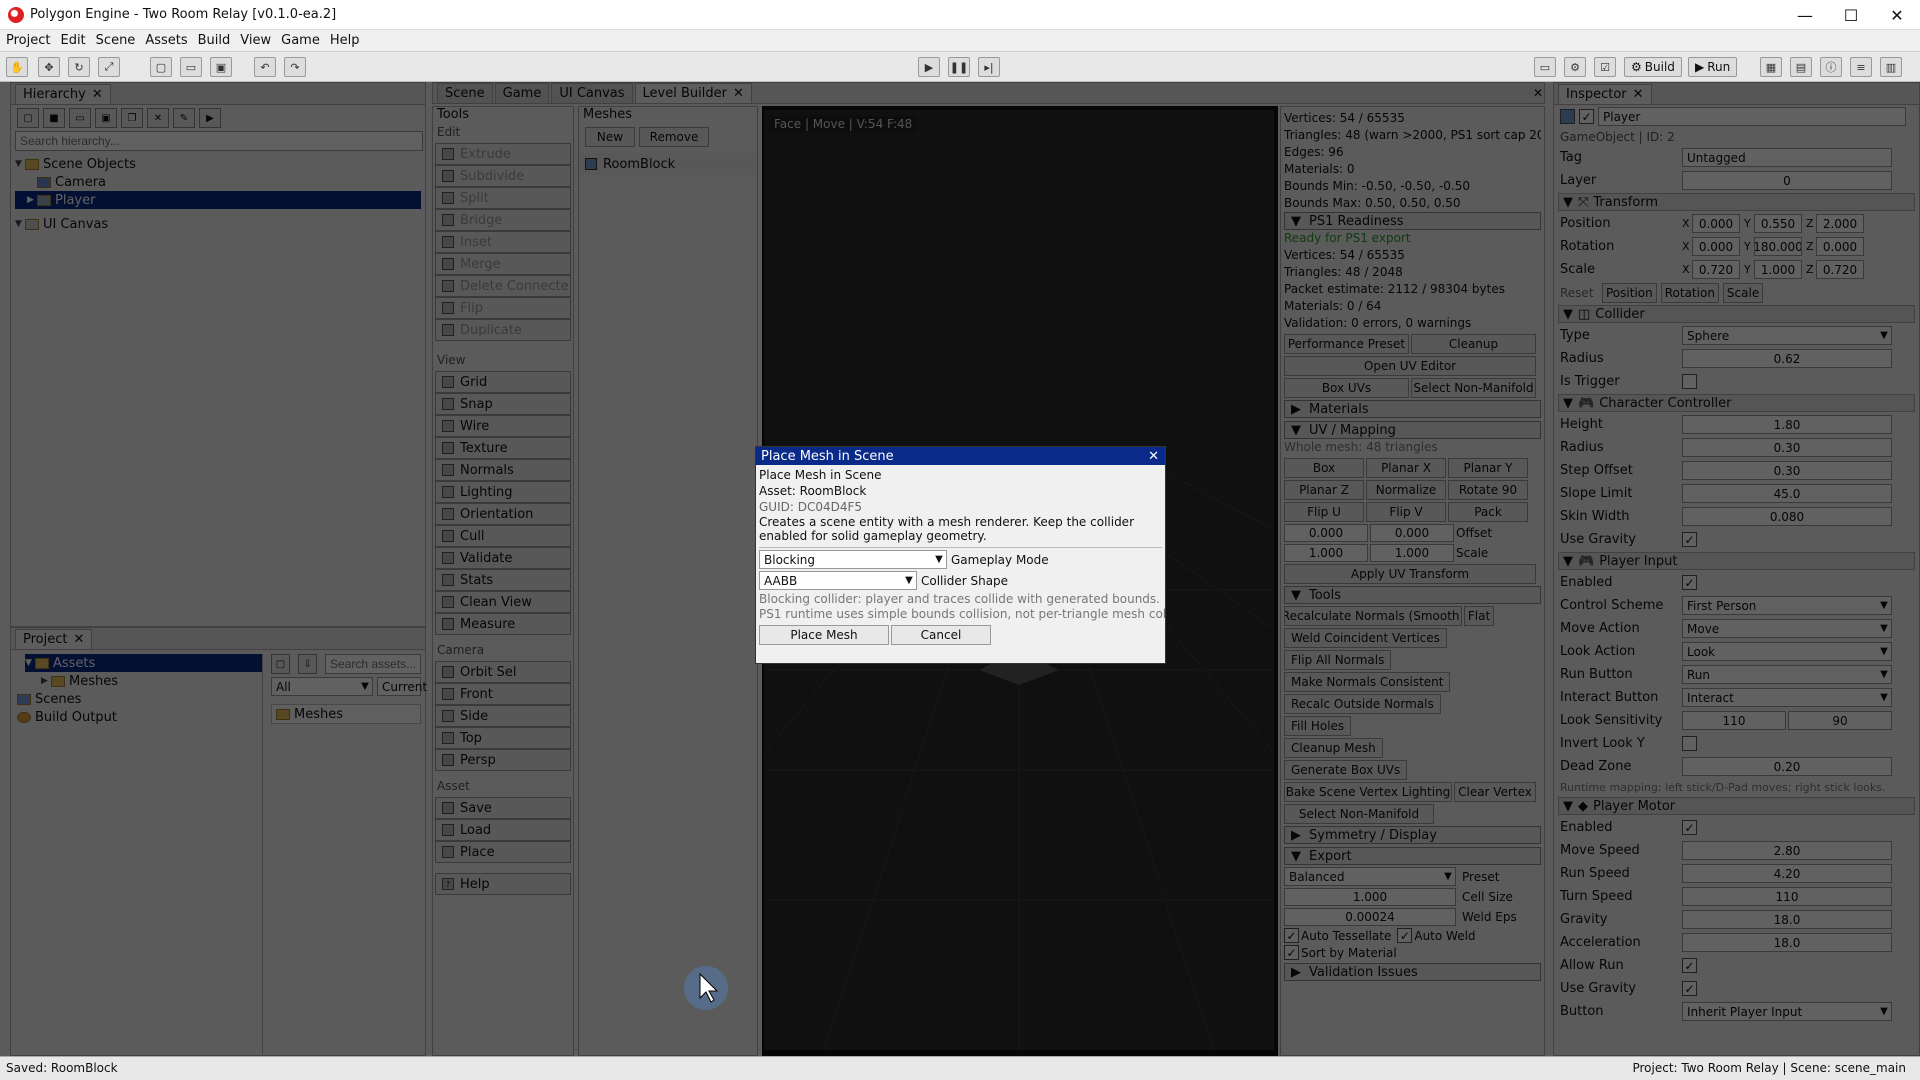 This screenshot has height=1080, width=1920. I want to click on select-non-manifold-button-2: Select Non-Manifold, so click(1359, 814).